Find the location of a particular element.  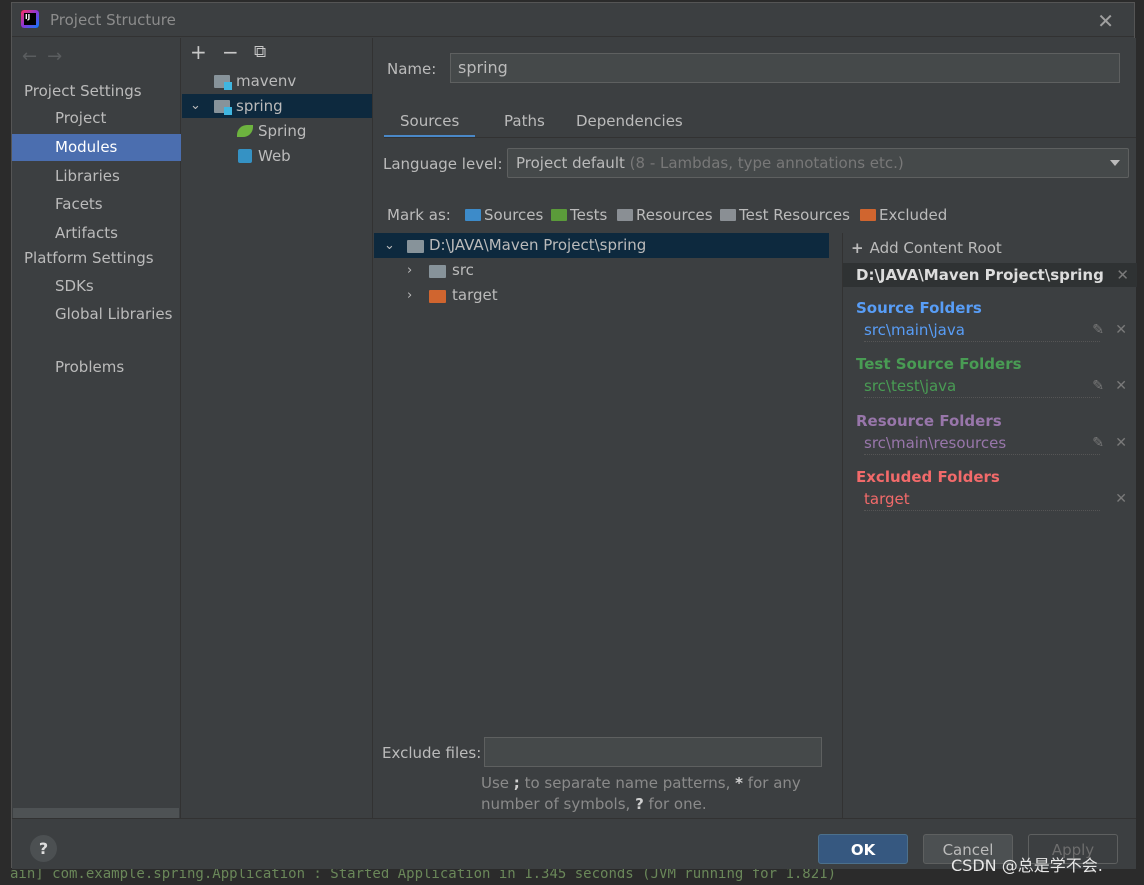

tree-item-web-facet: Web is located at coordinates (277, 156).